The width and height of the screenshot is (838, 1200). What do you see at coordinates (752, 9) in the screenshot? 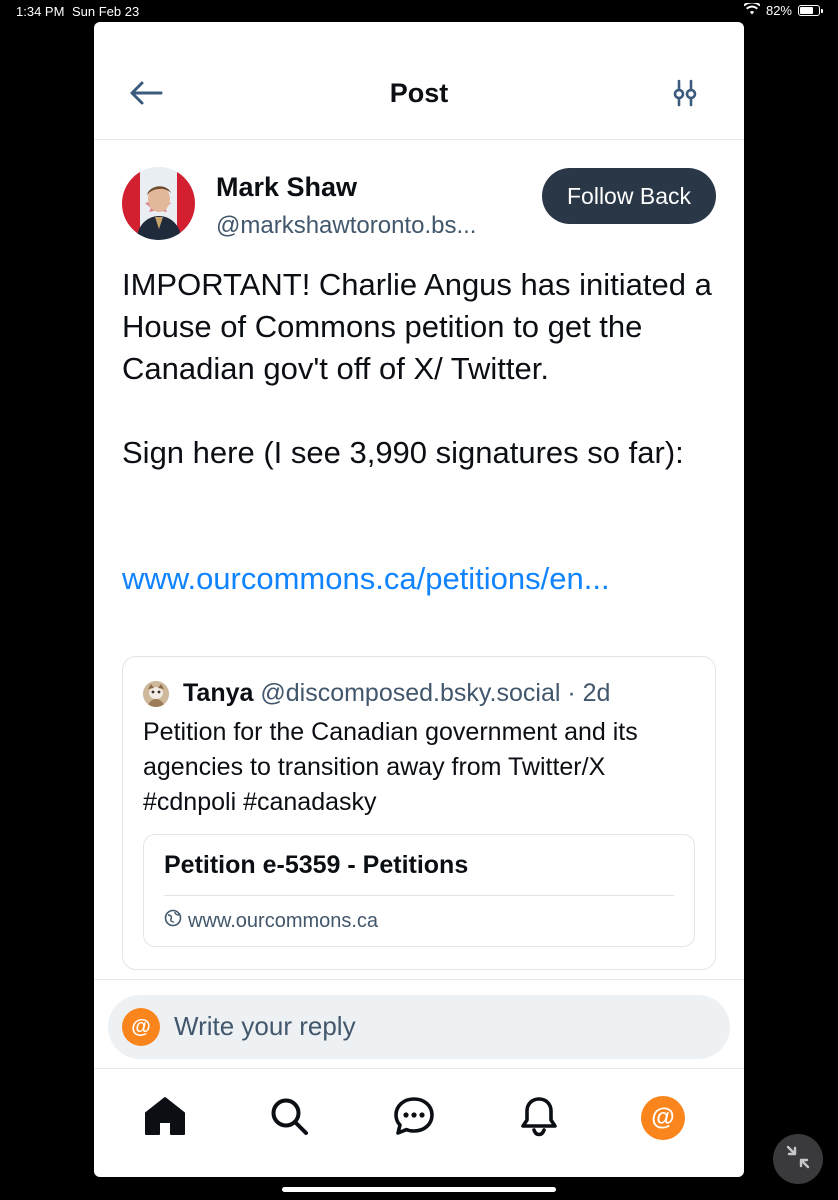
I see `wifi-icon` at bounding box center [752, 9].